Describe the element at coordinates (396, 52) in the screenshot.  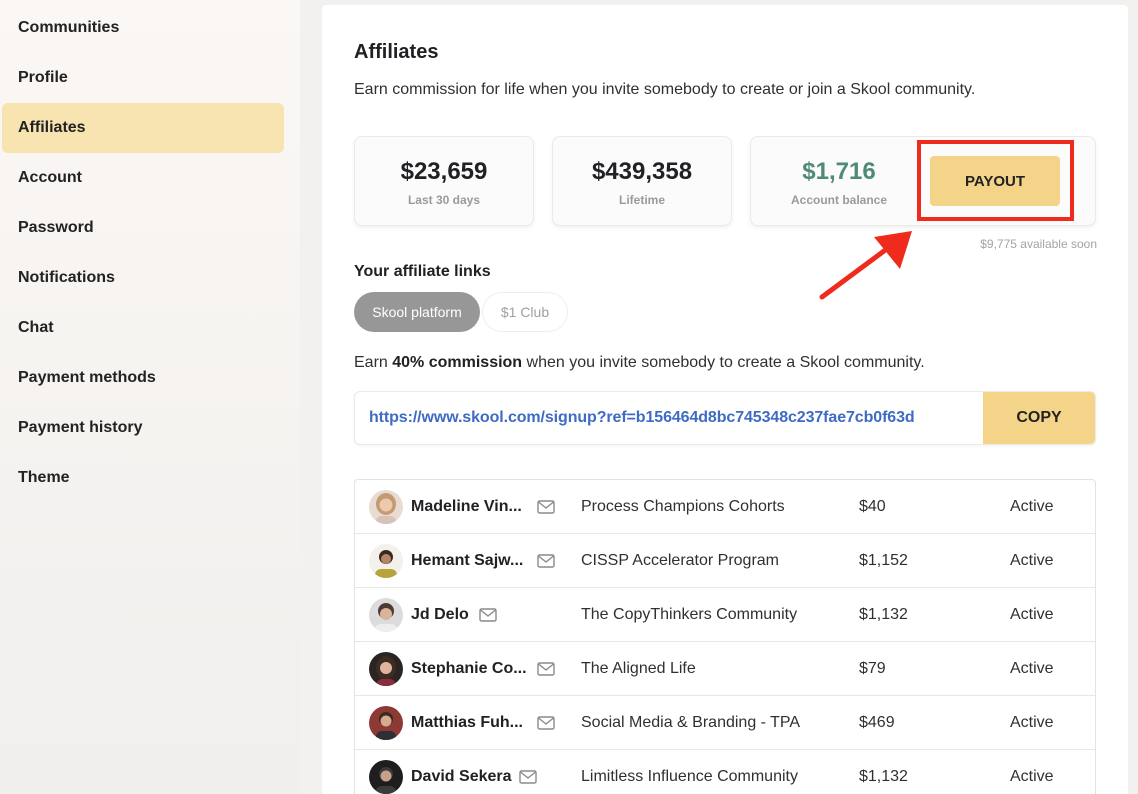
I see `page-title: Affiliates` at that location.